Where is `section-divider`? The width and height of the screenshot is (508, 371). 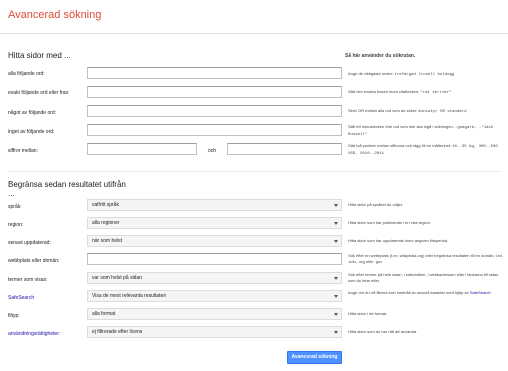
section-divider is located at coordinates (254, 171).